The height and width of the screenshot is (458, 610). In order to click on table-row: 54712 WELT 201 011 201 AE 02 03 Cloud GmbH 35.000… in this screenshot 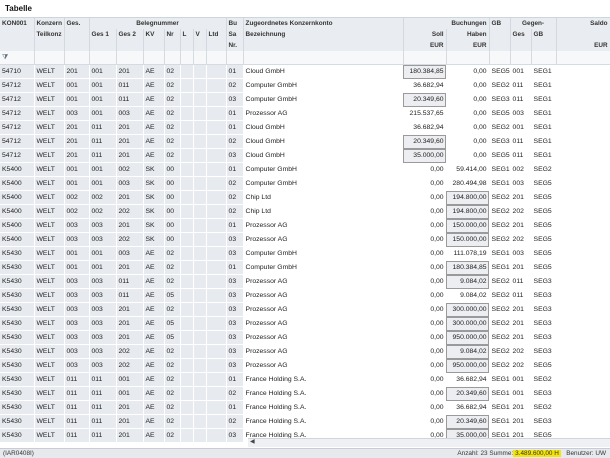, I will do `click(305, 155)`.